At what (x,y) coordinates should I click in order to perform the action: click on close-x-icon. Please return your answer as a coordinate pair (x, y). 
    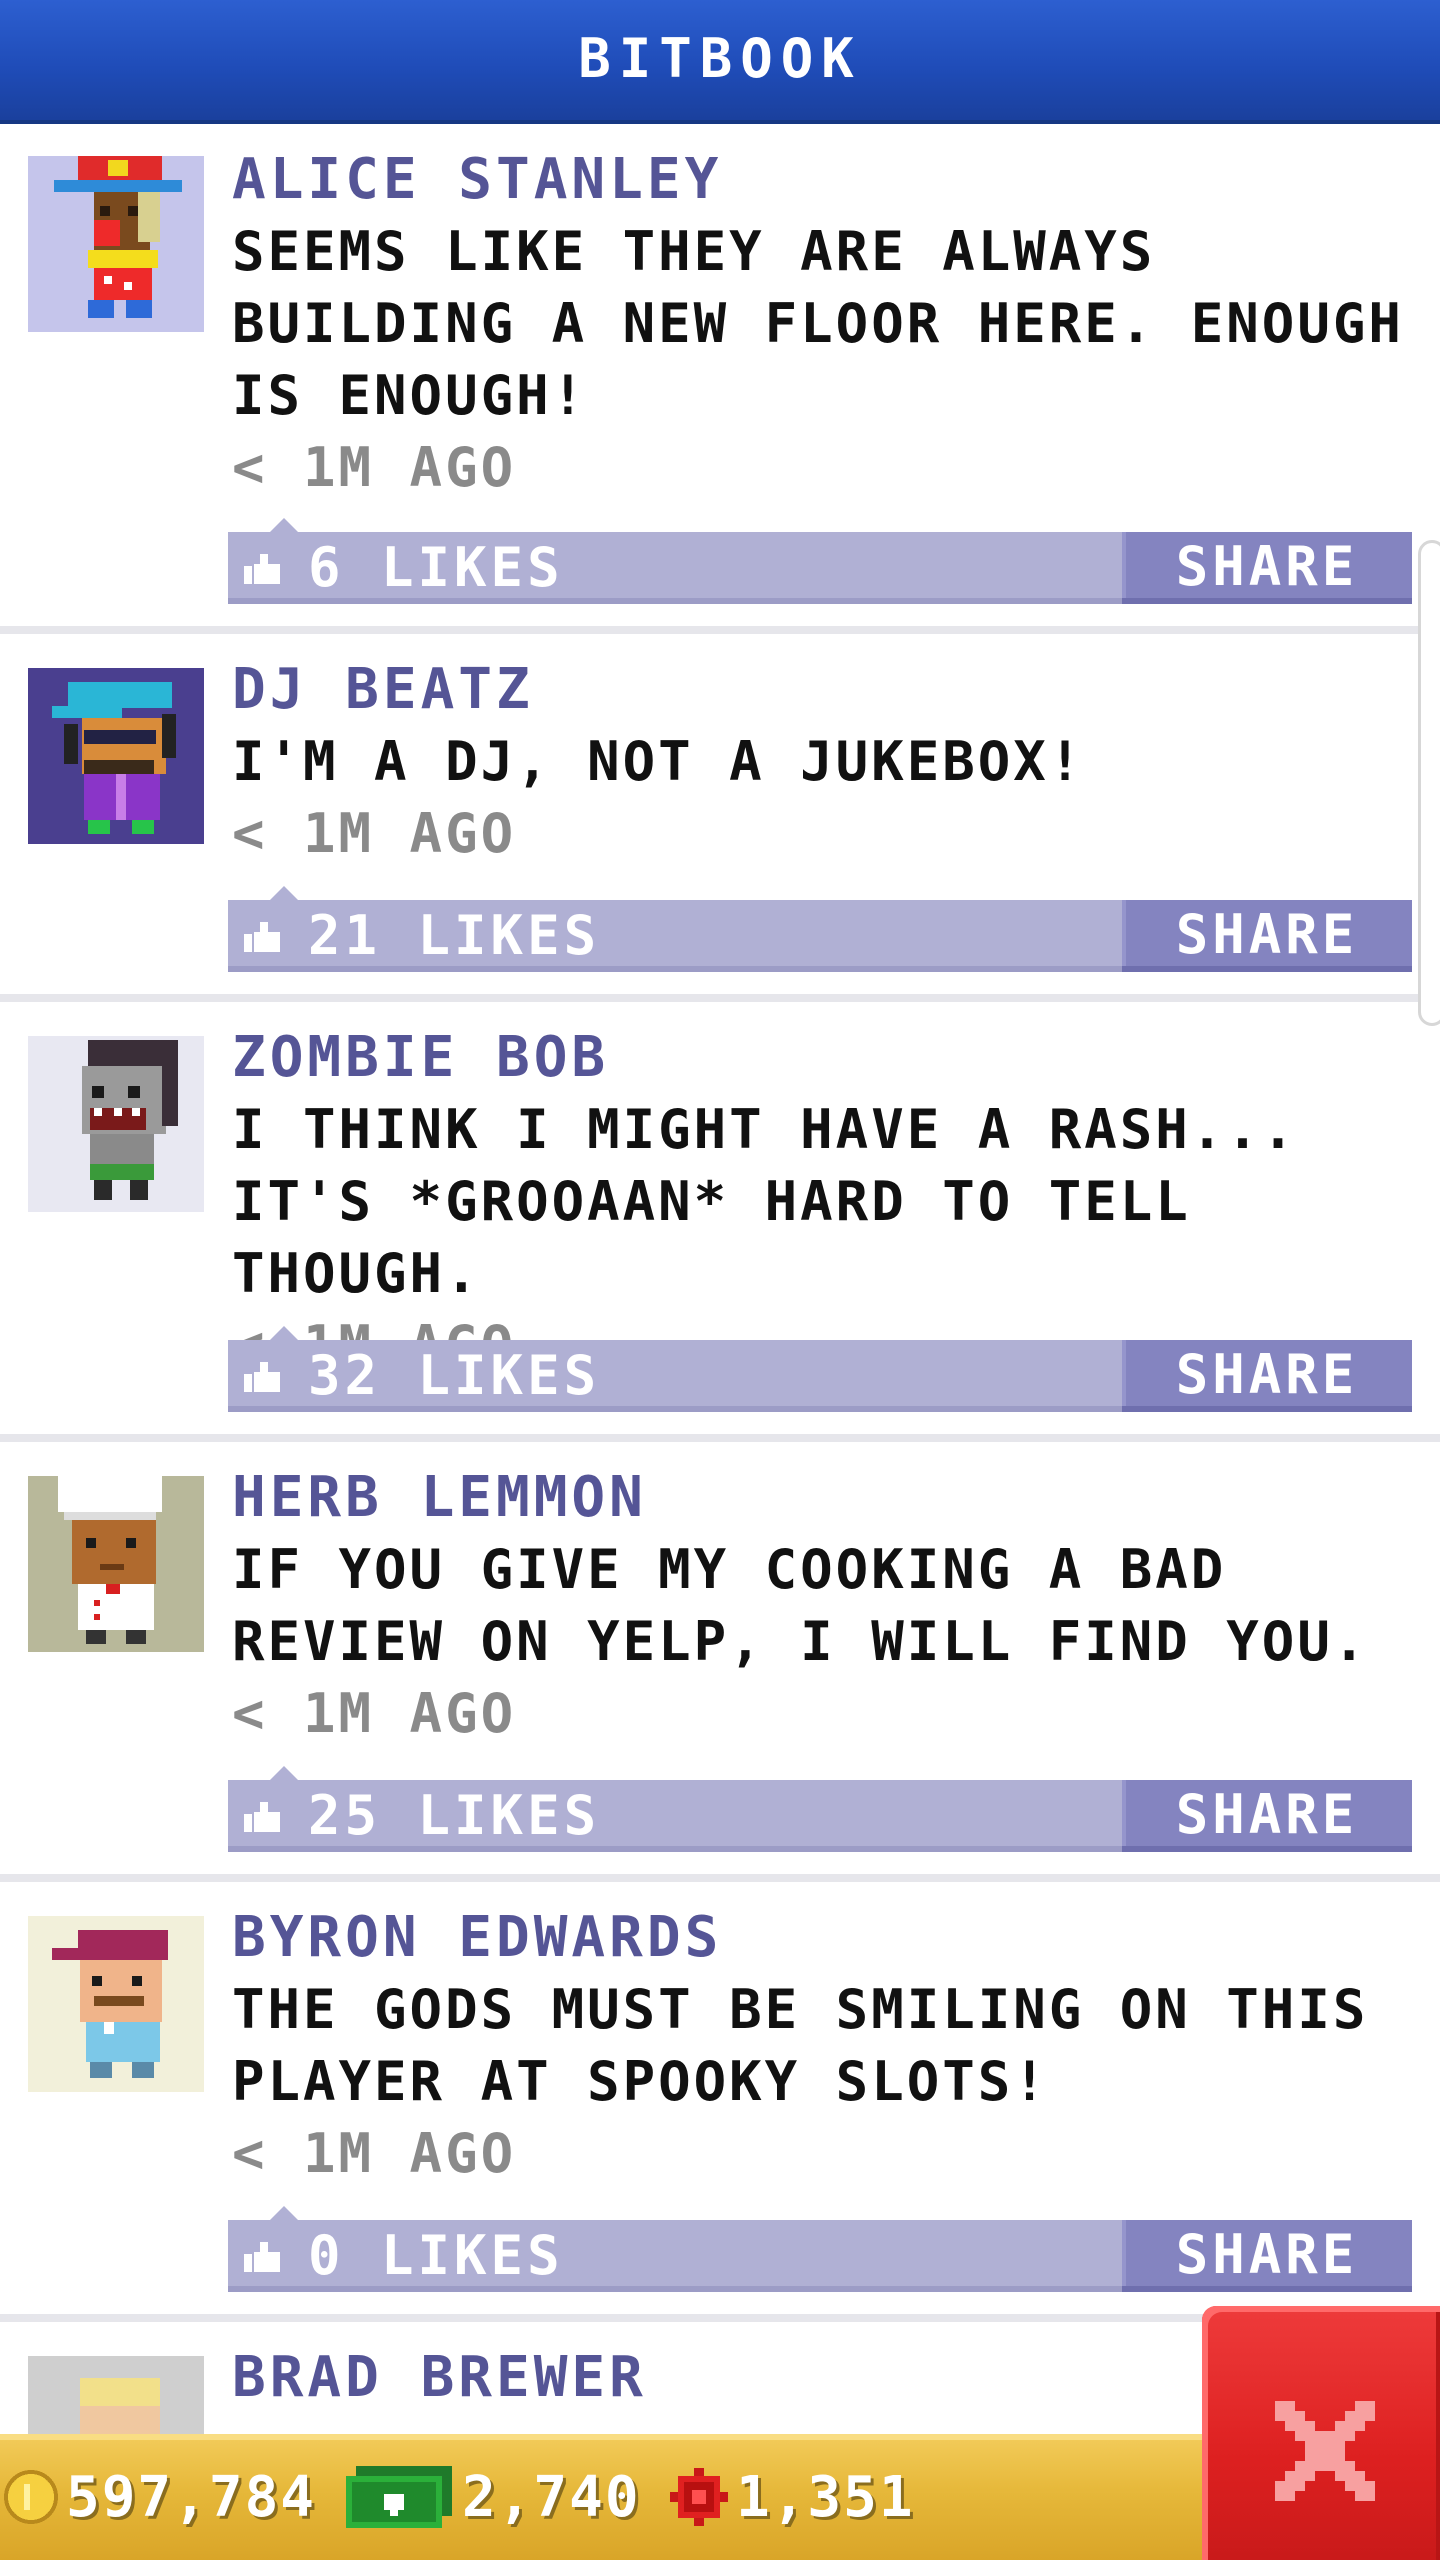
    Looking at the image, I should click on (1325, 2451).